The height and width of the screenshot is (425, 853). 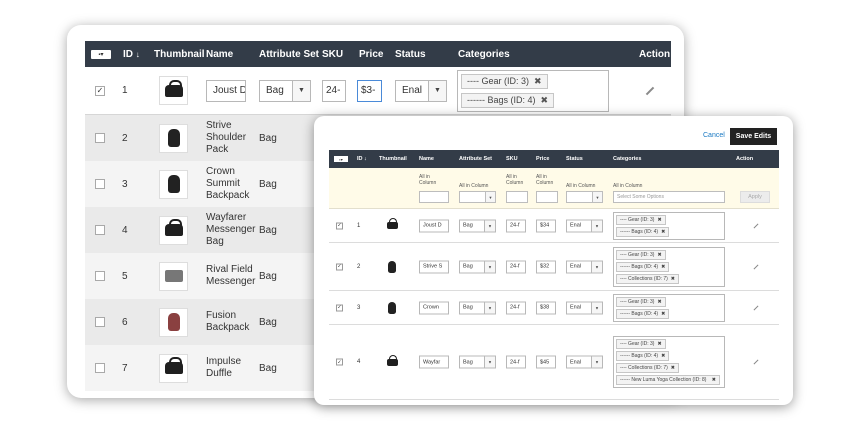 I want to click on cell-id: 6, so click(x=125, y=322).